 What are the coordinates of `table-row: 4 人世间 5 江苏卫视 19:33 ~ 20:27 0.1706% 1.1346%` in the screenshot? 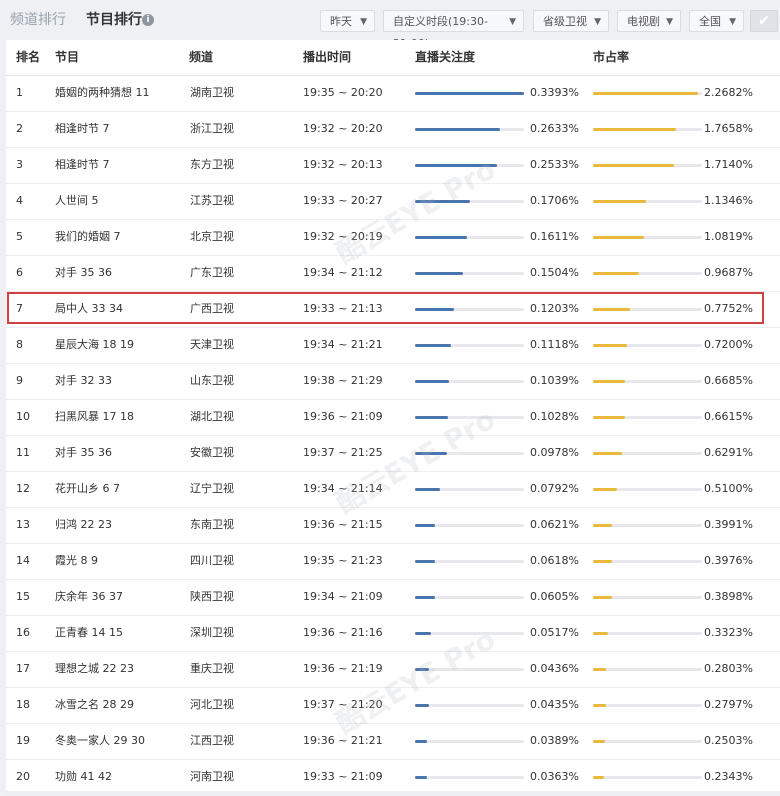 It's located at (393, 201).